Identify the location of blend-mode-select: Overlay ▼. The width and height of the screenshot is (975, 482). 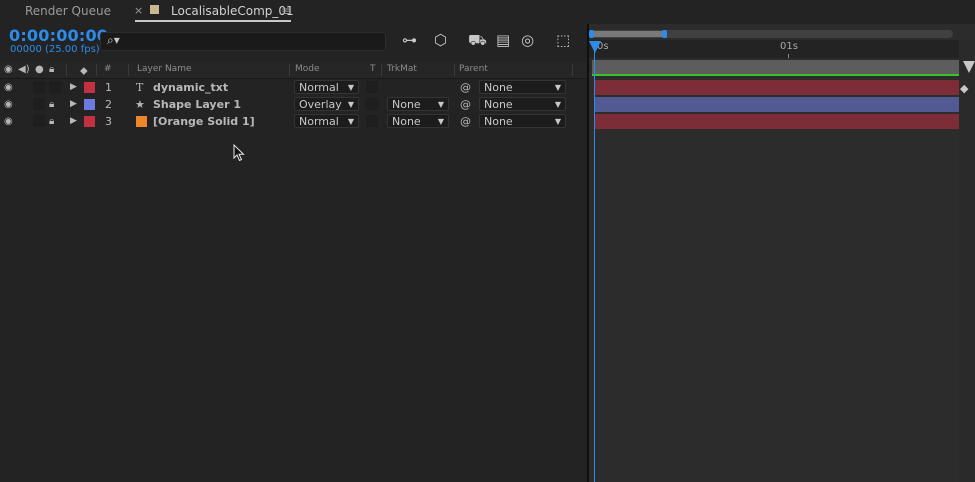
(326, 104).